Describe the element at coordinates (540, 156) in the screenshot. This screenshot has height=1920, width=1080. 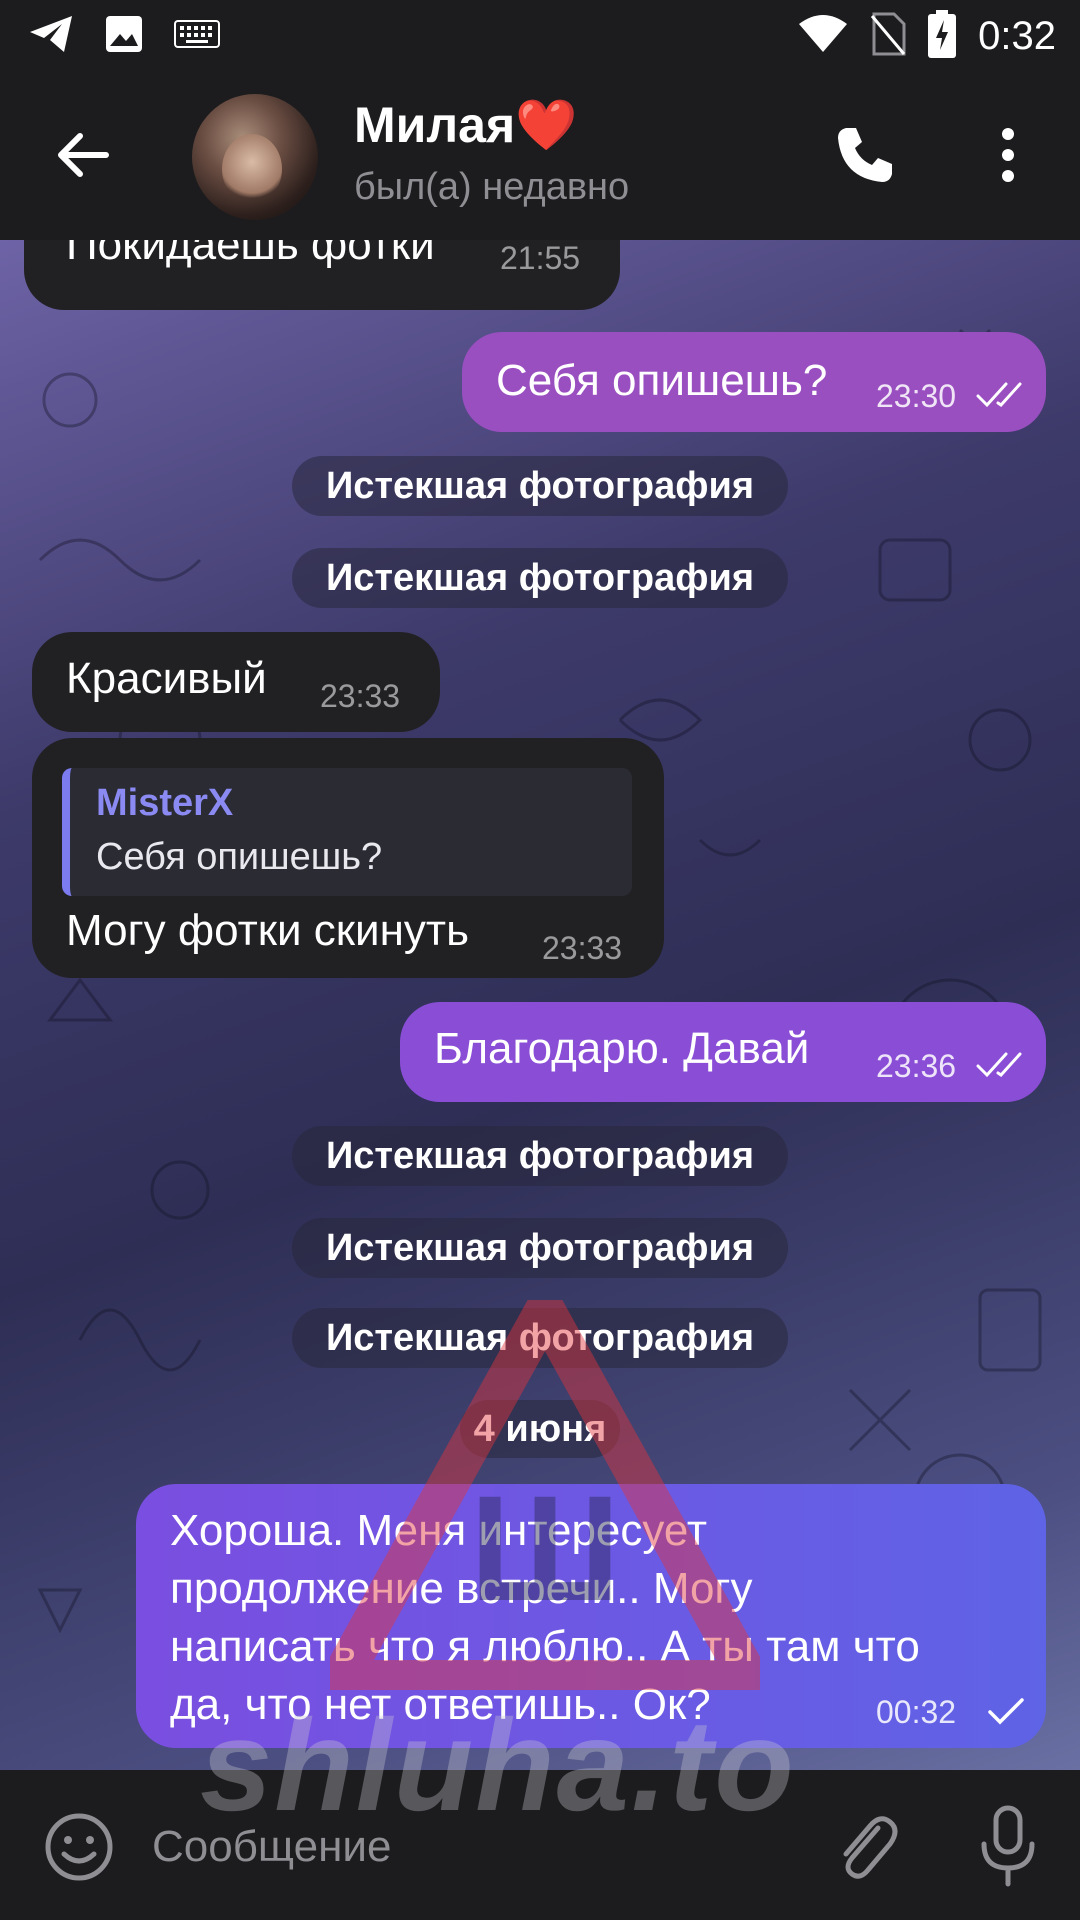
I see `chat-header: Милая❤️ был(а) недавно` at that location.